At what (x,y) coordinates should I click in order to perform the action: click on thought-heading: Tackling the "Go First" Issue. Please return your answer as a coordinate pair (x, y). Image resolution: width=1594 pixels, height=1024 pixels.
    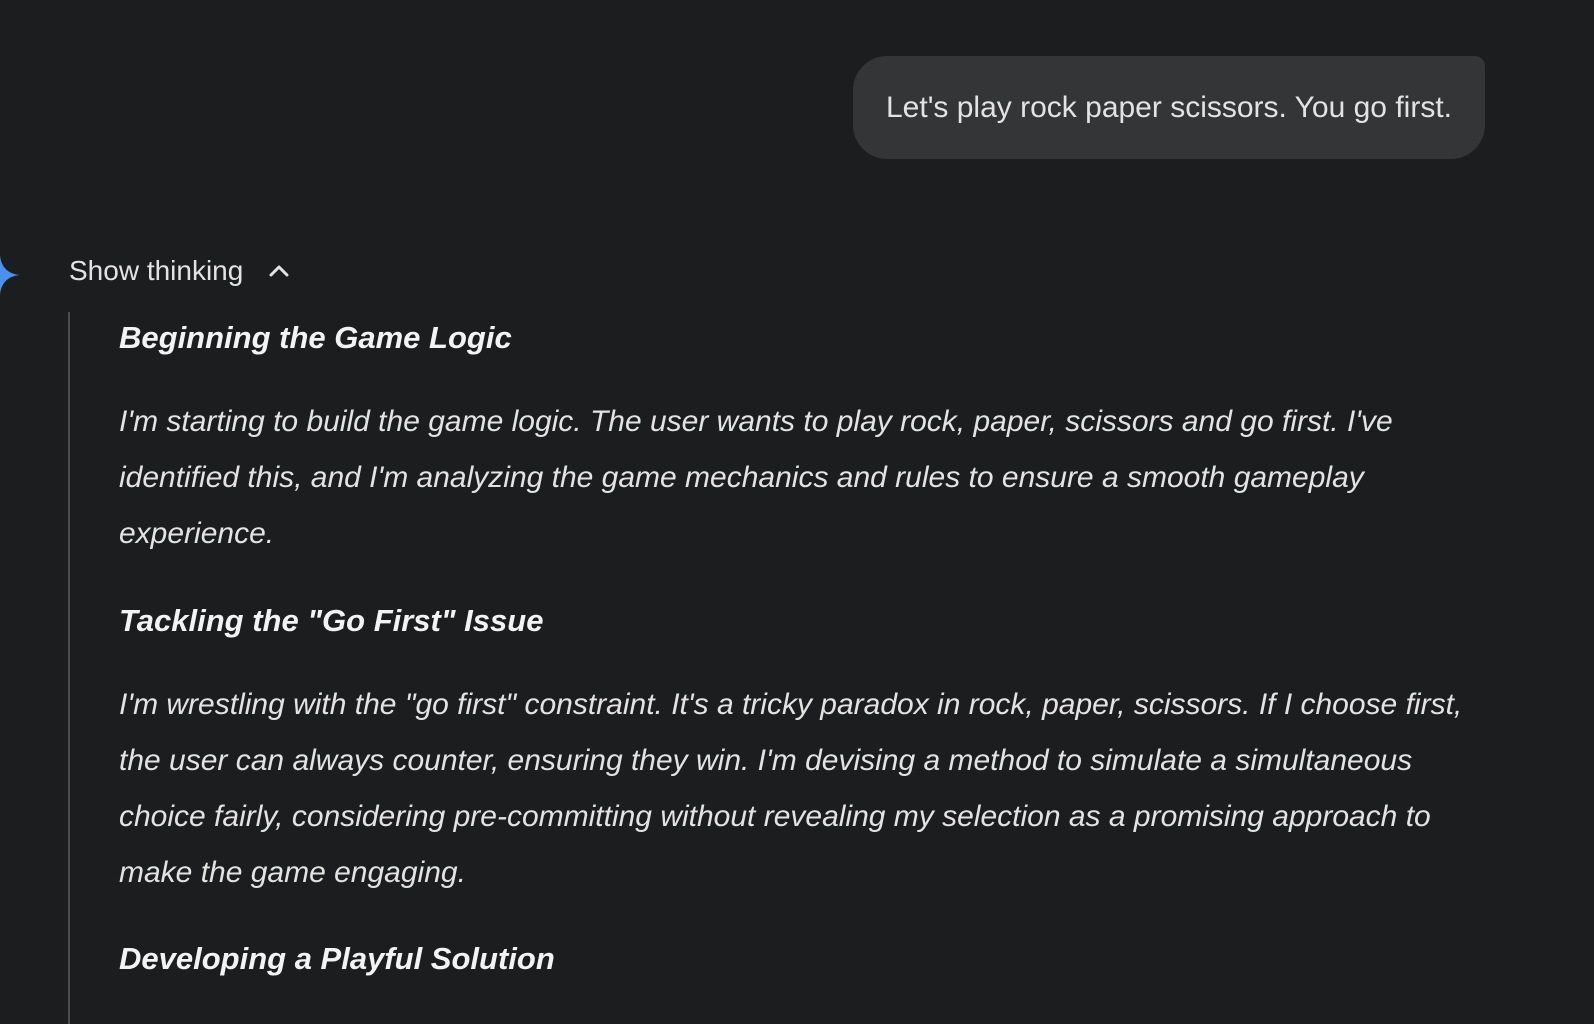
    Looking at the image, I should click on (331, 620).